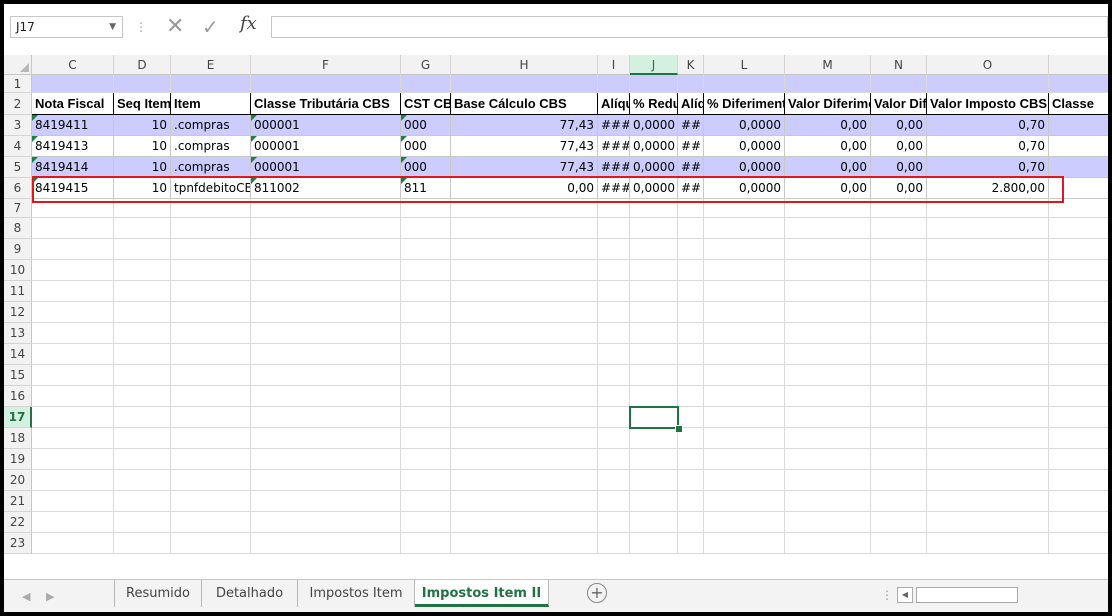 This screenshot has height=616, width=1112. What do you see at coordinates (18, 249) in the screenshot?
I see `row-header-9: 9` at bounding box center [18, 249].